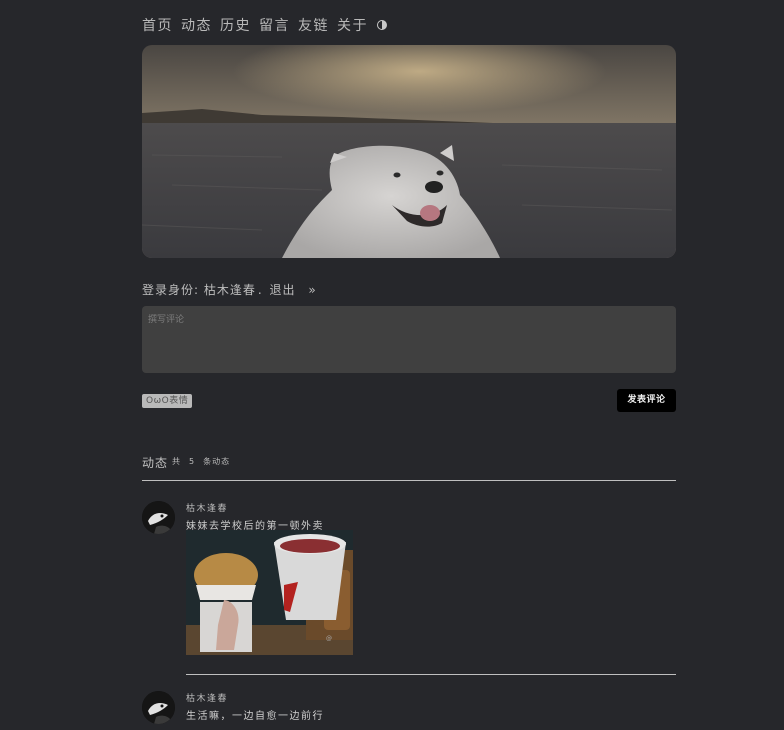  I want to click on login-username: 枯木逢春, so click(230, 290).